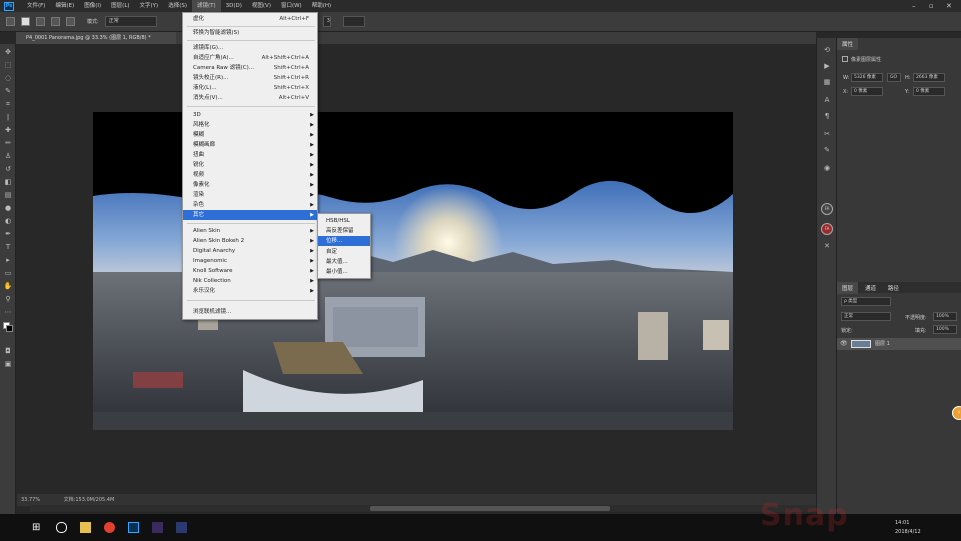 This screenshot has height=541, width=961. What do you see at coordinates (157, 527) in the screenshot?
I see `app-taskbar-icon` at bounding box center [157, 527].